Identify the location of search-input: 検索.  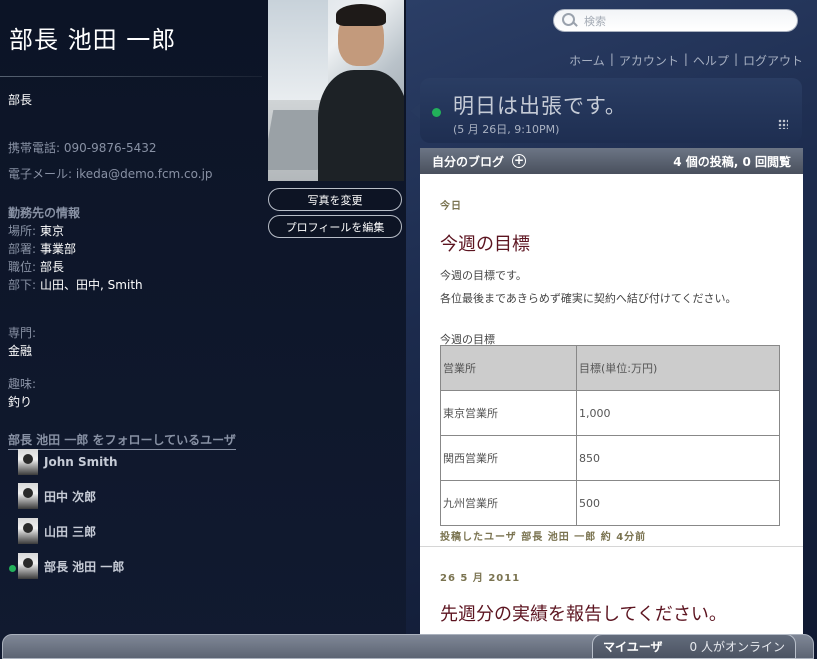
(675, 20).